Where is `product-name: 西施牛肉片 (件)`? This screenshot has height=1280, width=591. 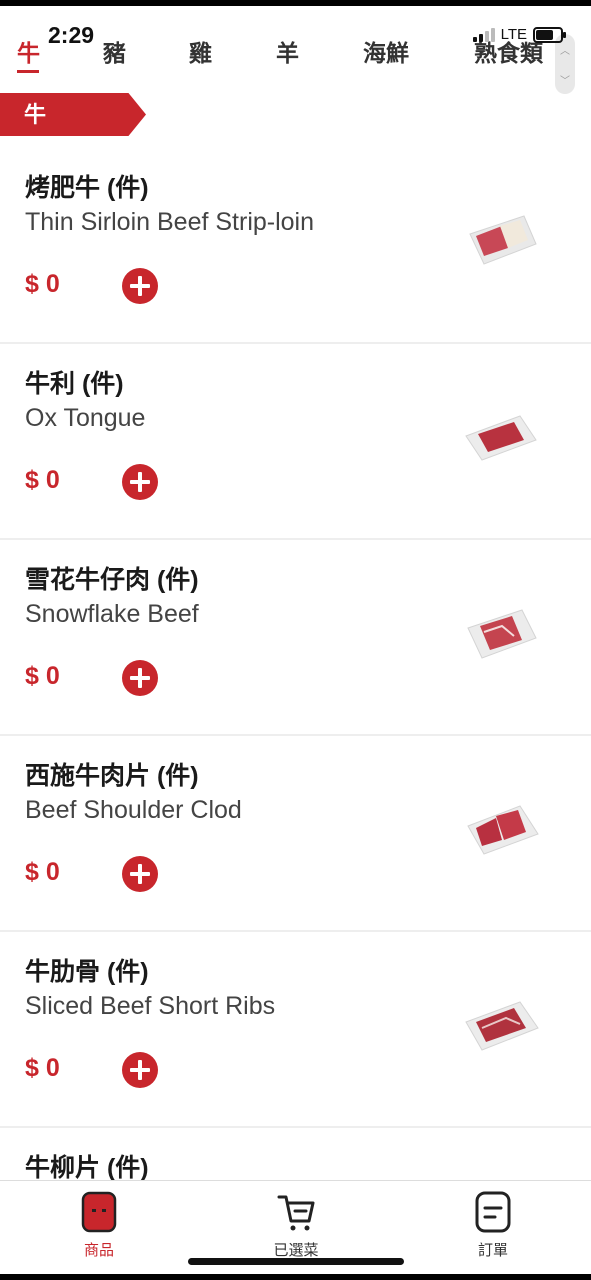 product-name: 西施牛肉片 (件) is located at coordinates (112, 776).